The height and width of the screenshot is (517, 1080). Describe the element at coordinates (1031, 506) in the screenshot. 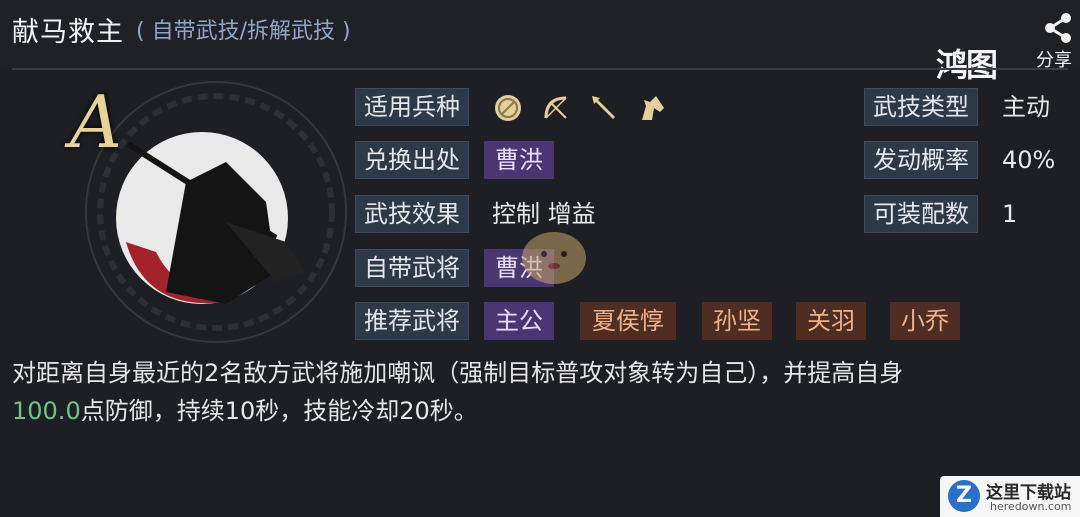

I see `site-url: heredown.com` at that location.